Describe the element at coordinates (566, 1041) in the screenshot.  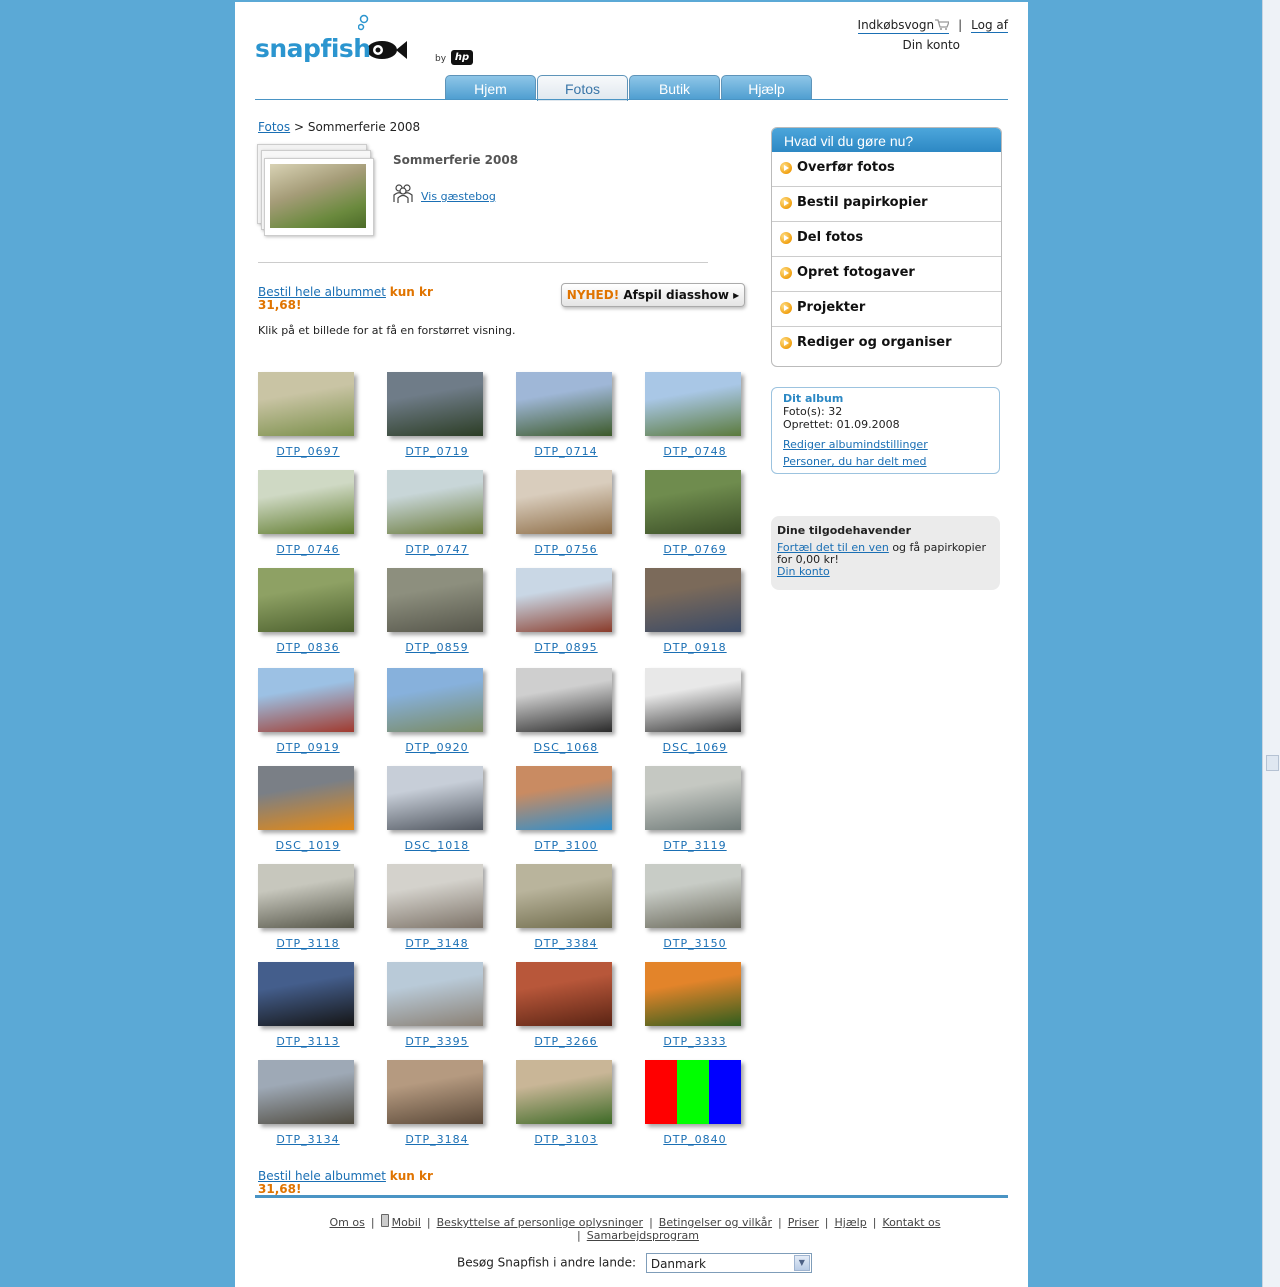
I see `photo-caption-link: DTP_3266` at that location.